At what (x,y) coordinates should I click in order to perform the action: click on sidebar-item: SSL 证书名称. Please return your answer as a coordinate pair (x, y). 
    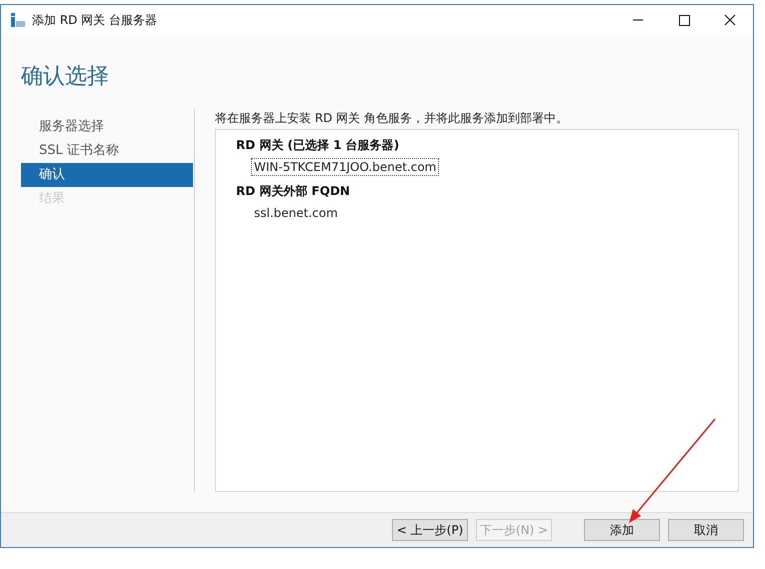
    Looking at the image, I should click on (107, 151).